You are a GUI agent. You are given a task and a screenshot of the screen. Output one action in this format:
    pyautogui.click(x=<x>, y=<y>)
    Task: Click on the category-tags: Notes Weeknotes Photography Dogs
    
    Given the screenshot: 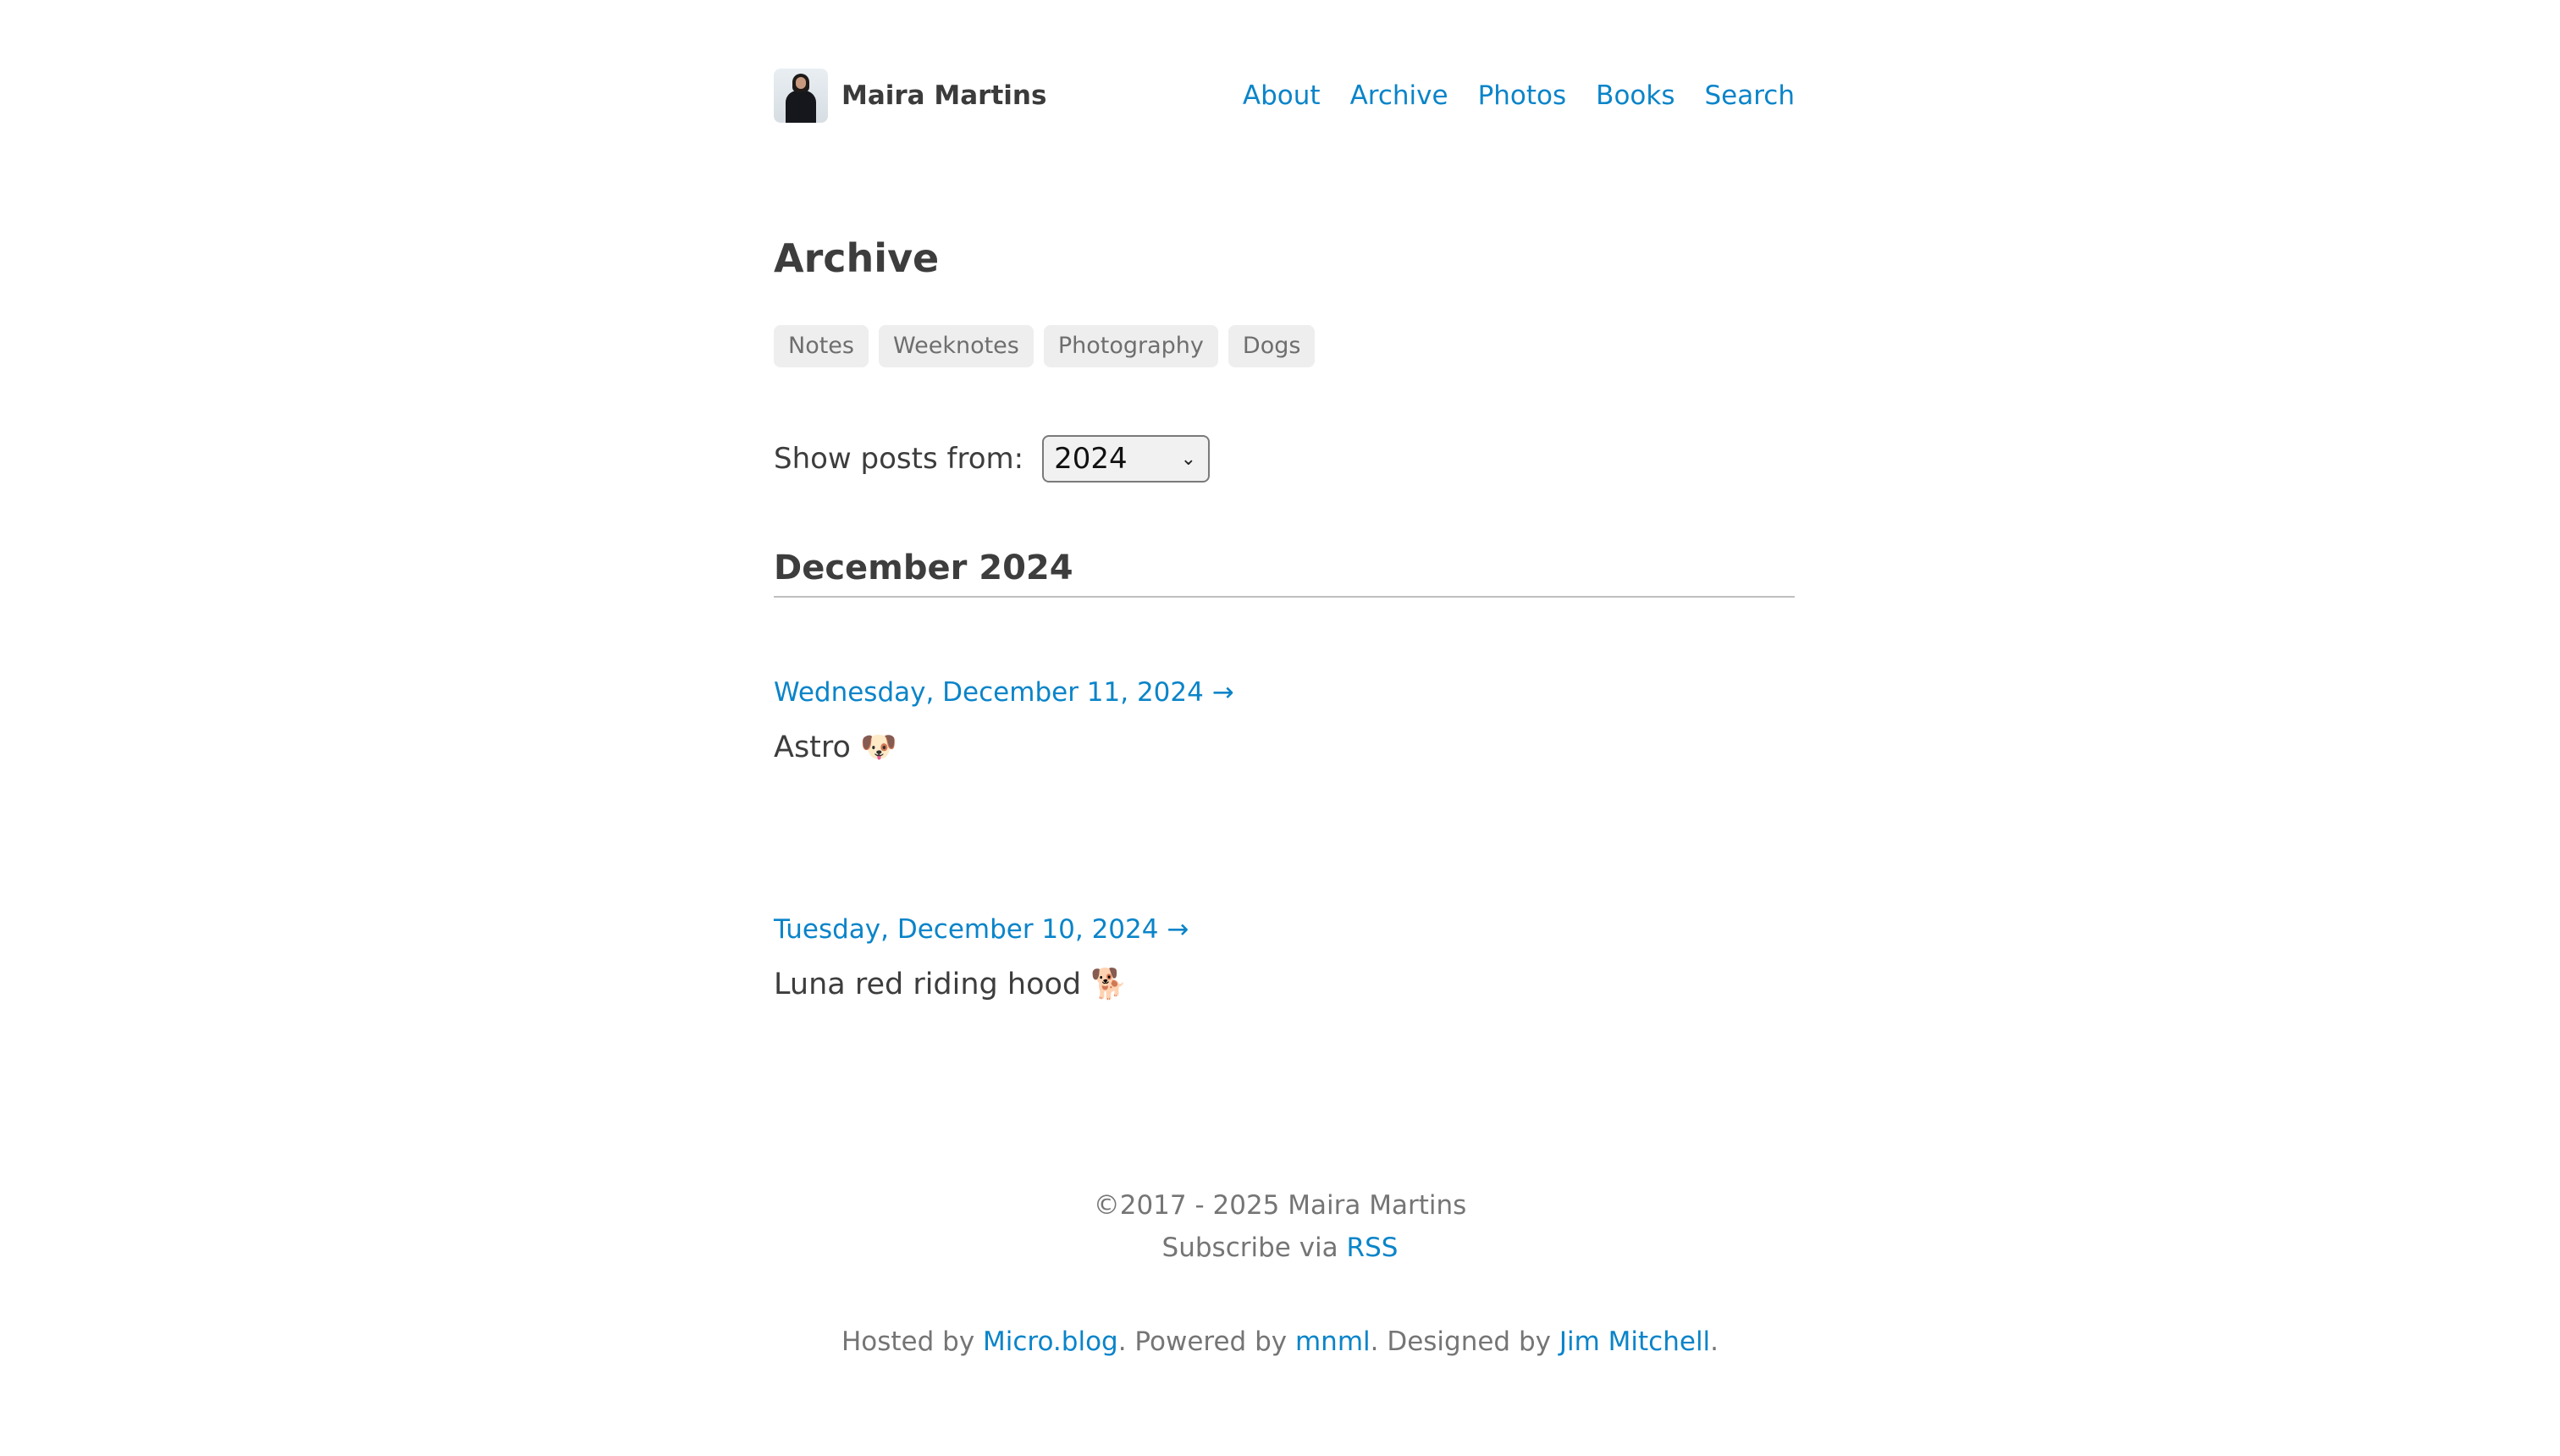 What is the action you would take?
    pyautogui.click(x=1045, y=346)
    